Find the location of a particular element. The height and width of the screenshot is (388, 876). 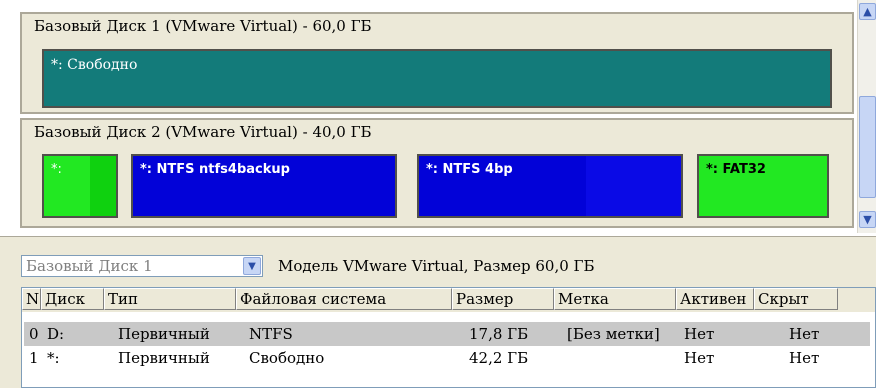

table-row: 1 *: Первичный Свободно 42,2 ГБ Нет Нет is located at coordinates (447, 358).